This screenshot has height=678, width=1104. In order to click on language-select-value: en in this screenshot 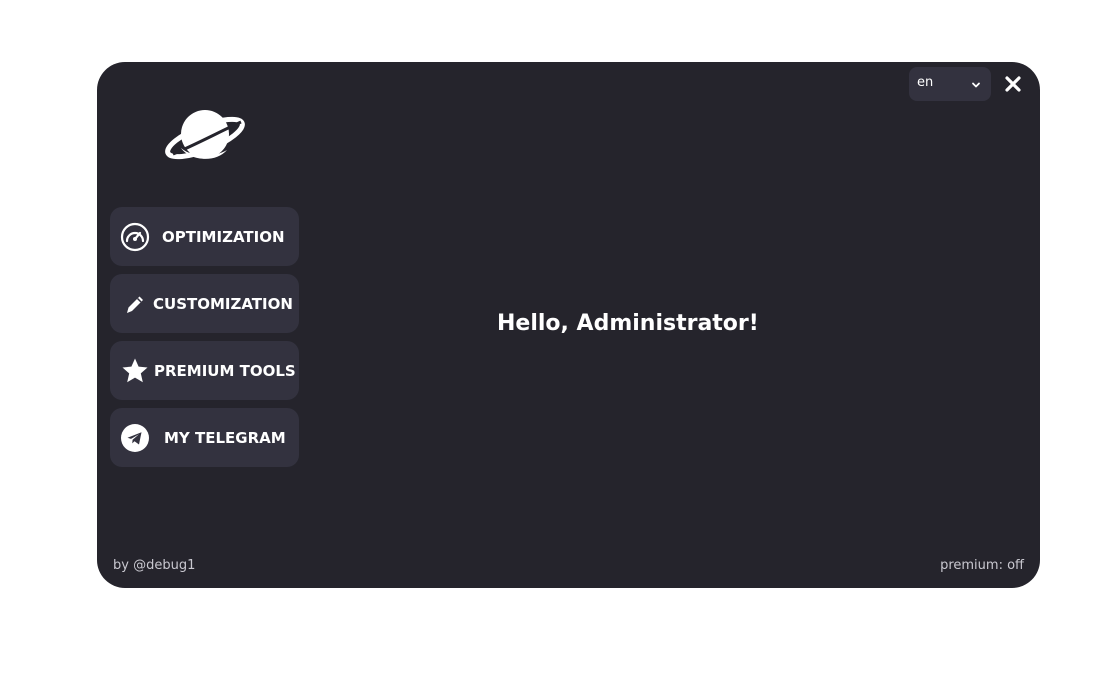, I will do `click(925, 82)`.